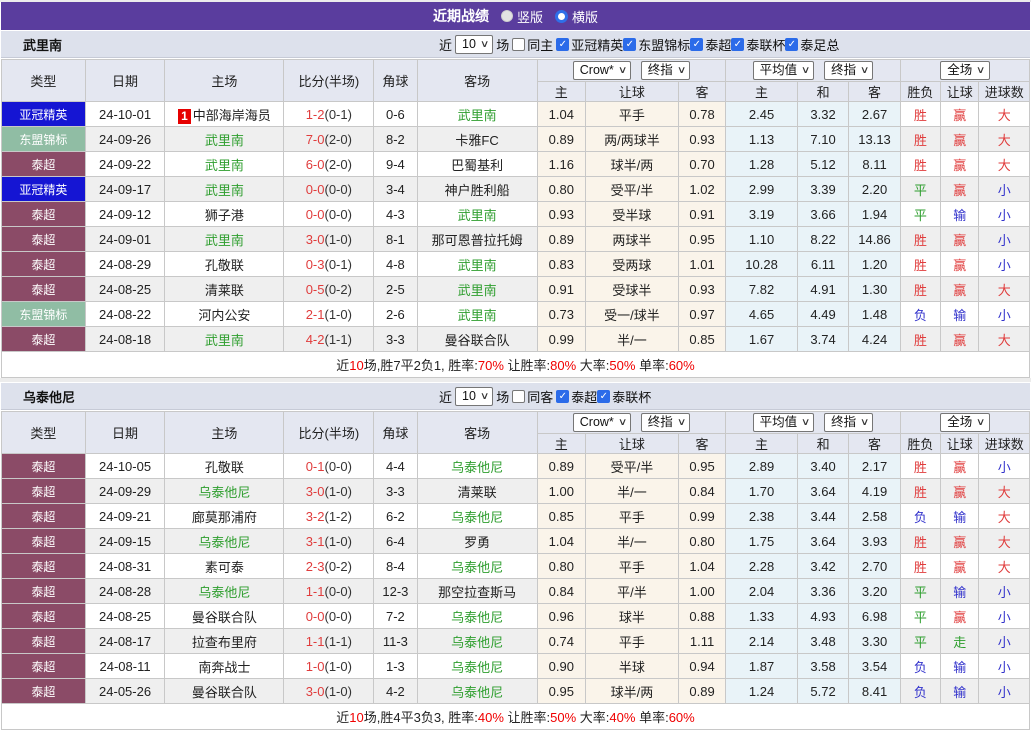  What do you see at coordinates (532, 396) in the screenshot?
I see `same-venue-checkbox: 同客` at bounding box center [532, 396].